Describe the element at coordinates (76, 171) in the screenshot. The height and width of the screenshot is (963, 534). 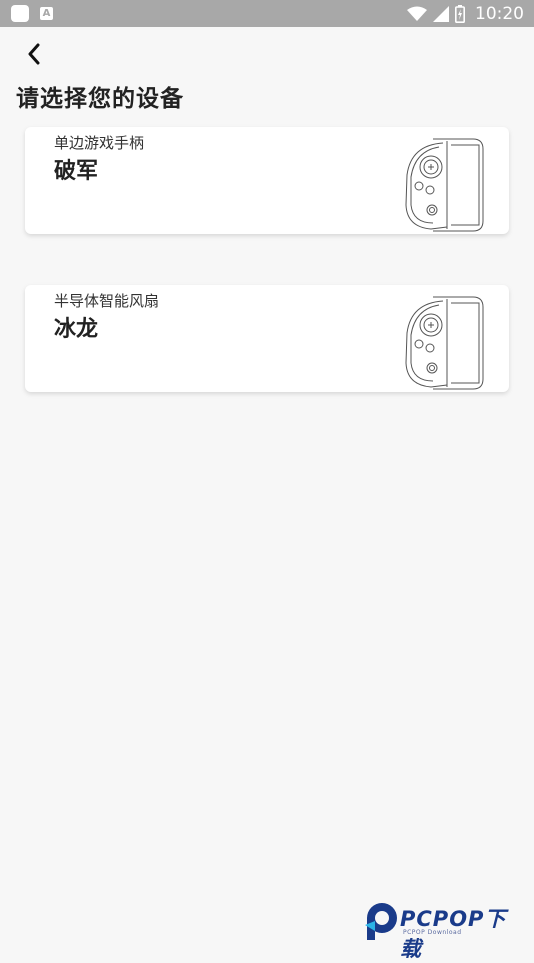
I see `device-name: 破军` at that location.